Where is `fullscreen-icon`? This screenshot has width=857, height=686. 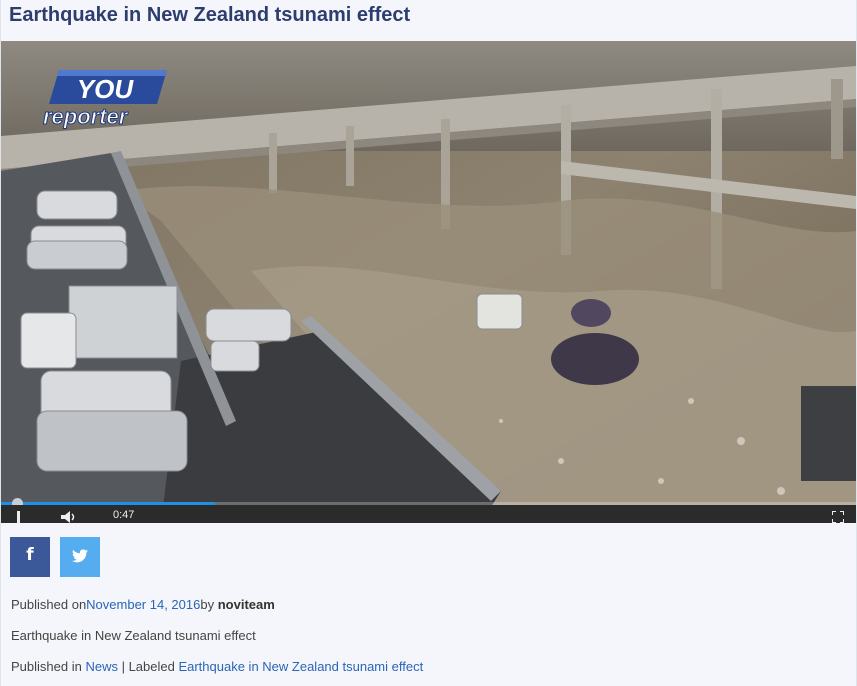 fullscreen-icon is located at coordinates (838, 517).